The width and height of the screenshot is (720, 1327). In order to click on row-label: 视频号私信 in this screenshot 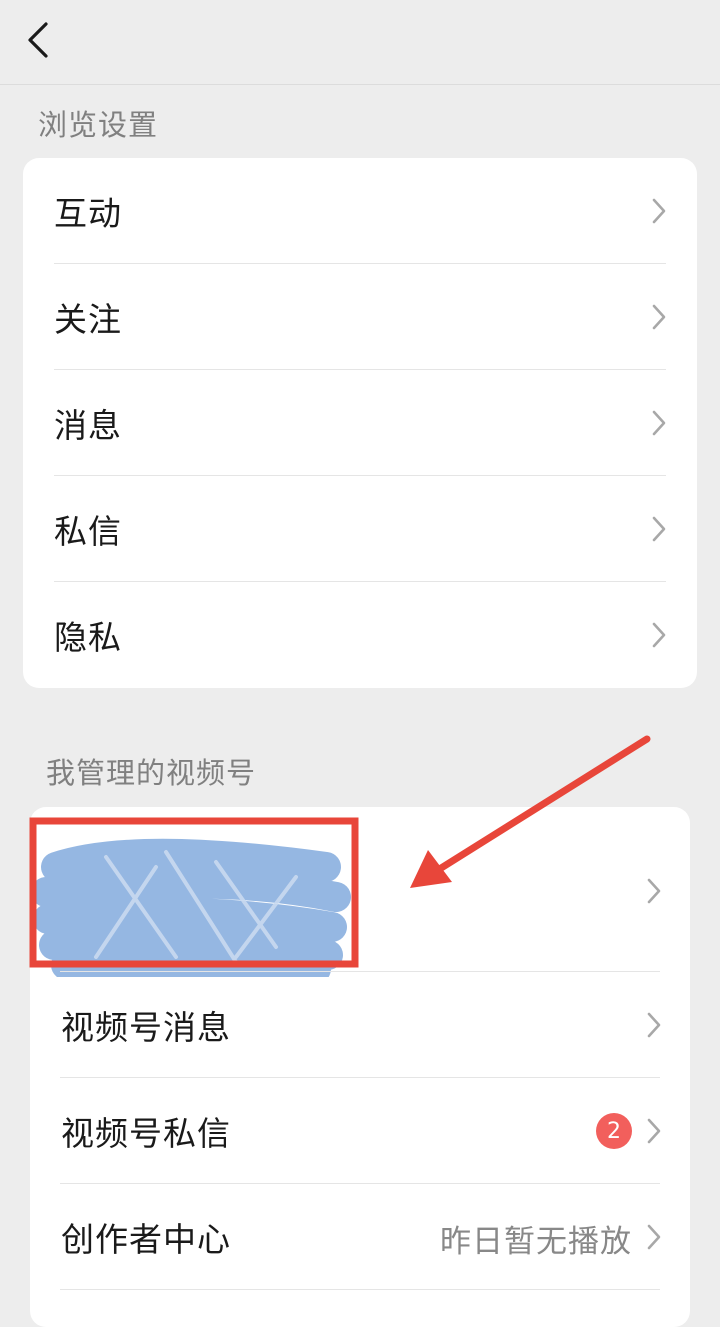, I will do `click(146, 1133)`.